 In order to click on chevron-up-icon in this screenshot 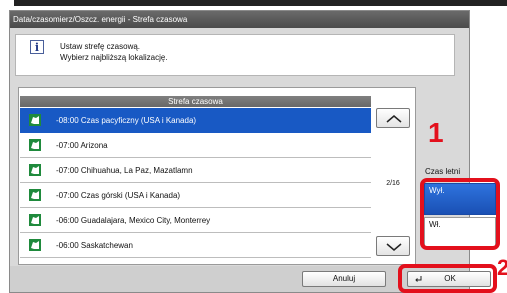, I will do `click(394, 119)`.